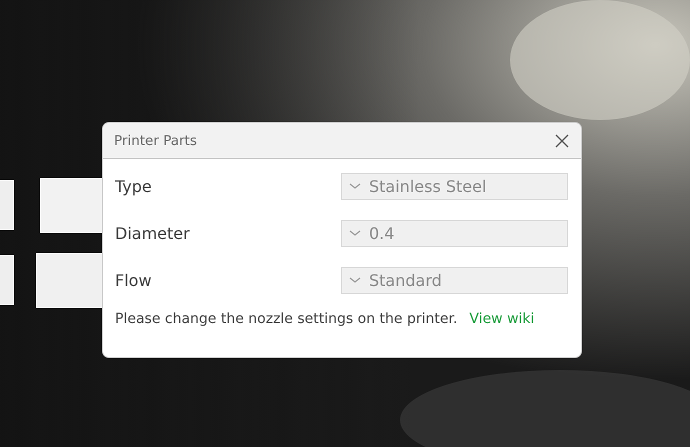 Image resolution: width=690 pixels, height=447 pixels. Describe the element at coordinates (133, 186) in the screenshot. I see `field-label: Type` at that location.